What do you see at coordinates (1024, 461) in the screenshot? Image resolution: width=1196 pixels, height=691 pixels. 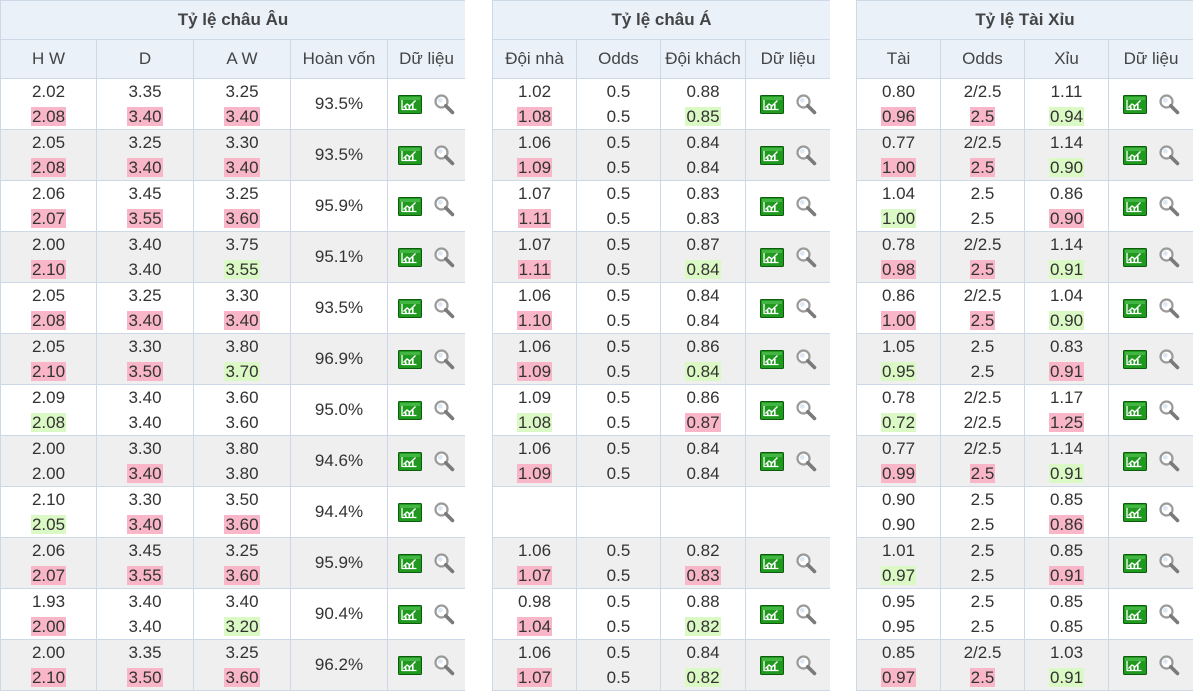 I see `table-row: 0.77 0.99 2/2.5 2.5 1.14 0.91` at bounding box center [1024, 461].